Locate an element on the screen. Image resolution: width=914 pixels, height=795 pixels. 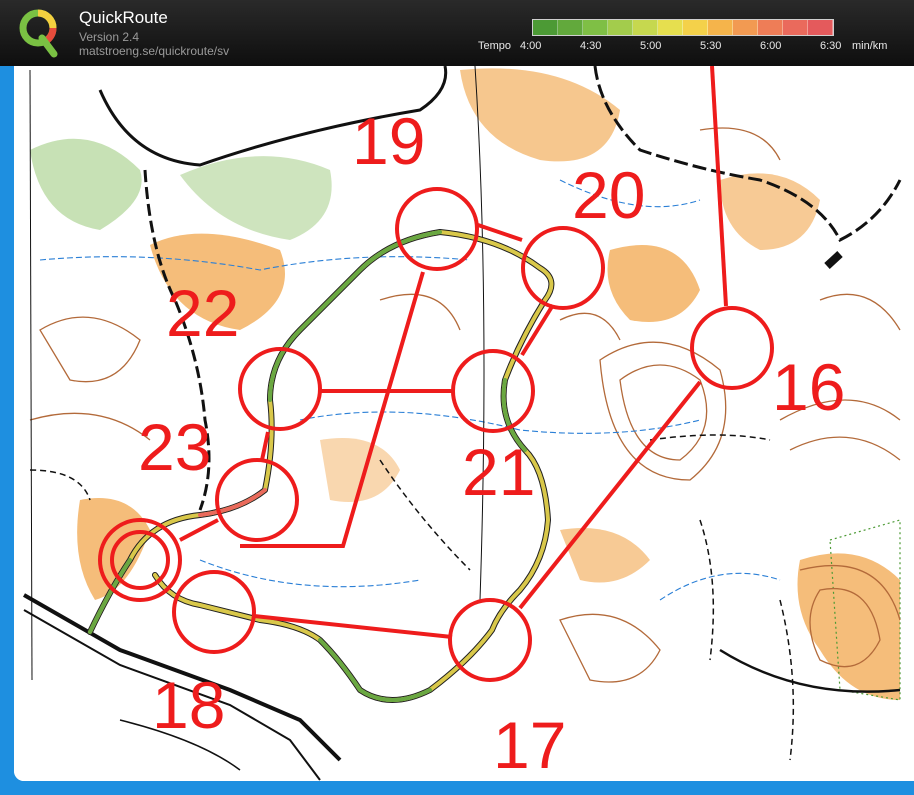
app-url-link: matstroeng.se/quickroute/sv is located at coordinates (154, 51).